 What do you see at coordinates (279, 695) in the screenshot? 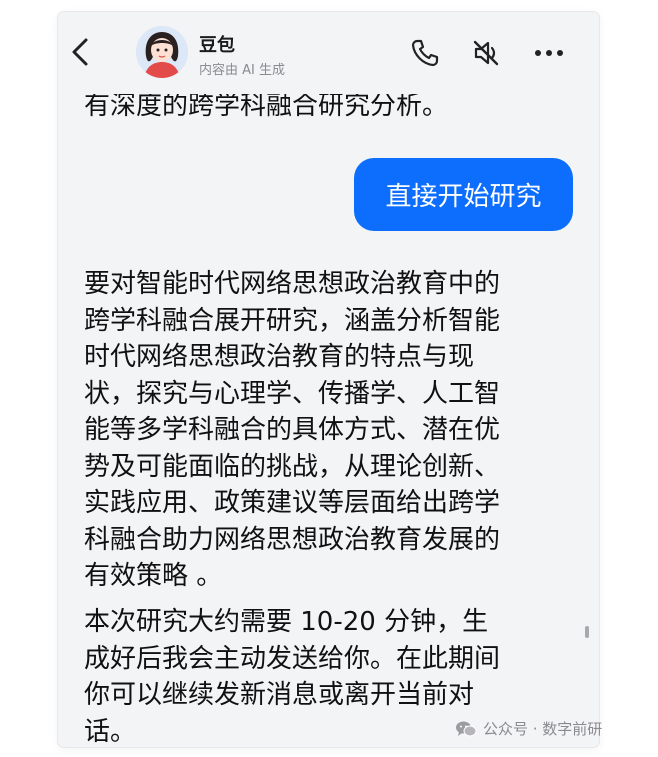
I see `reply-line: 你可以继续发新消息或离开当前对` at bounding box center [279, 695].